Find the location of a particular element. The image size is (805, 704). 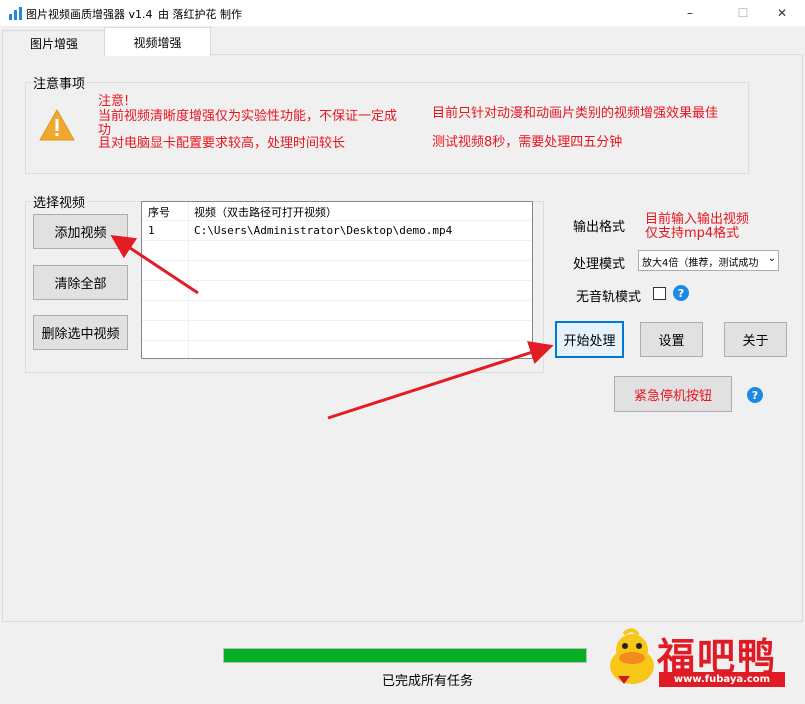

notice-line-4: 且对电脑显卡配置要求较高，处理时间较长 is located at coordinates (222, 143).